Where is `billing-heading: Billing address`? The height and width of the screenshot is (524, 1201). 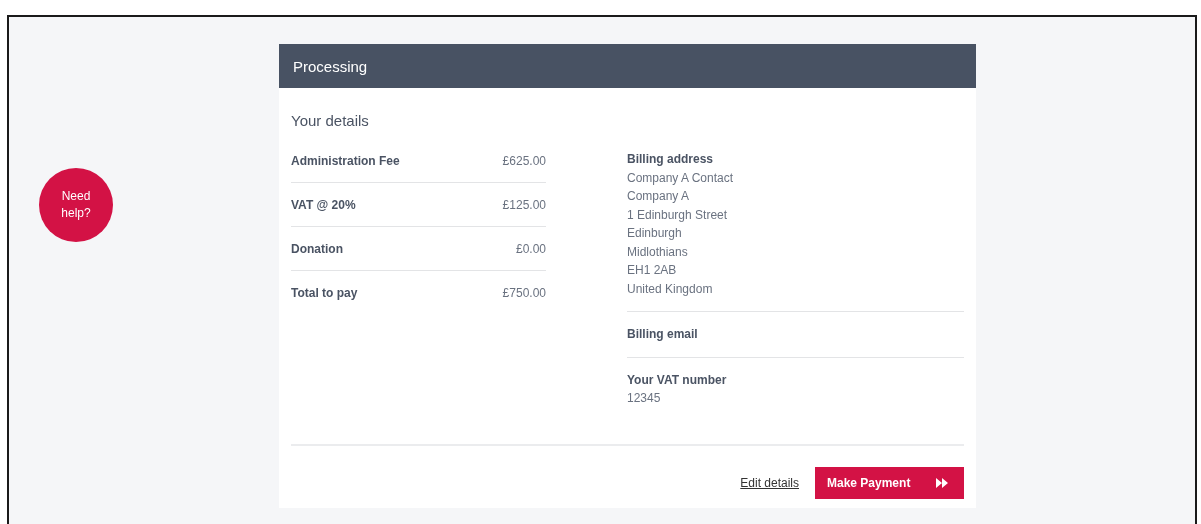 billing-heading: Billing address is located at coordinates (671, 159).